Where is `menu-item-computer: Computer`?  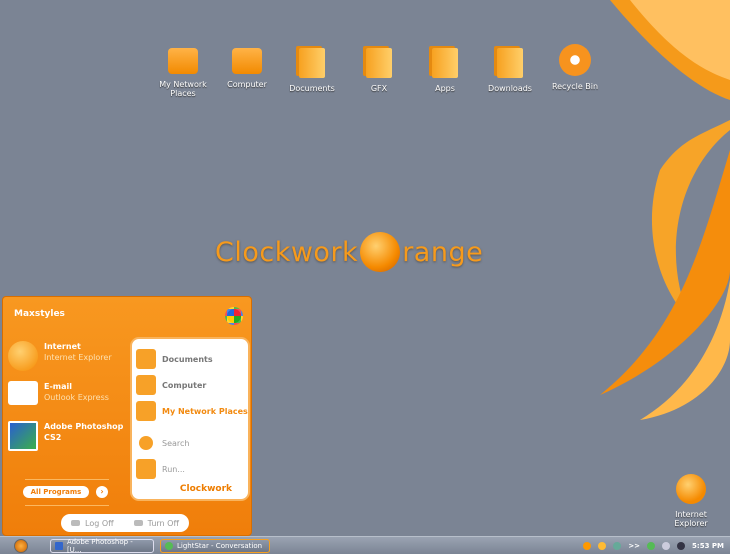 menu-item-computer: Computer is located at coordinates (171, 385).